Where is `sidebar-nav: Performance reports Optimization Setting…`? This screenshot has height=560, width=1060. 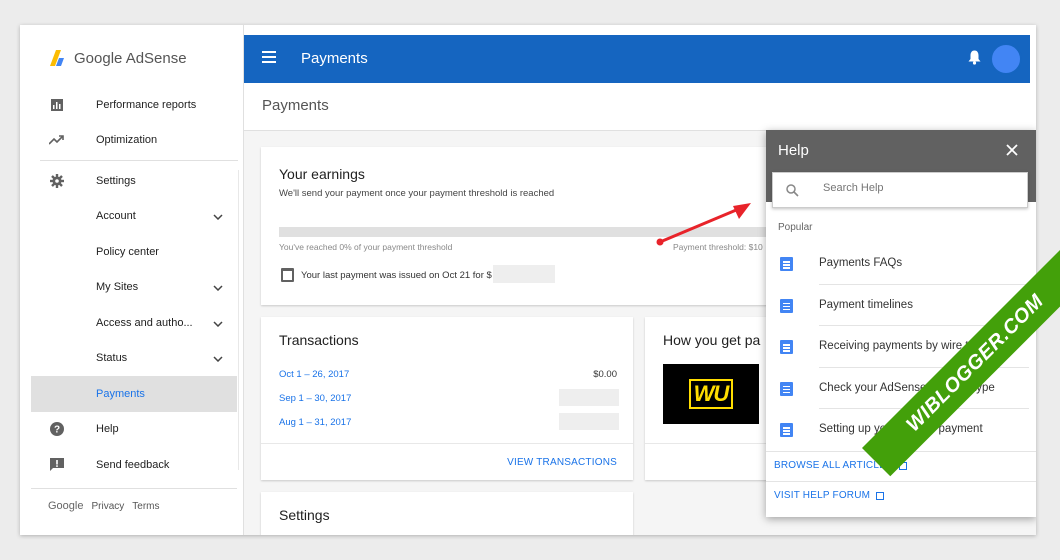
sidebar-nav: Performance reports Optimization Setting… is located at coordinates (132, 285).